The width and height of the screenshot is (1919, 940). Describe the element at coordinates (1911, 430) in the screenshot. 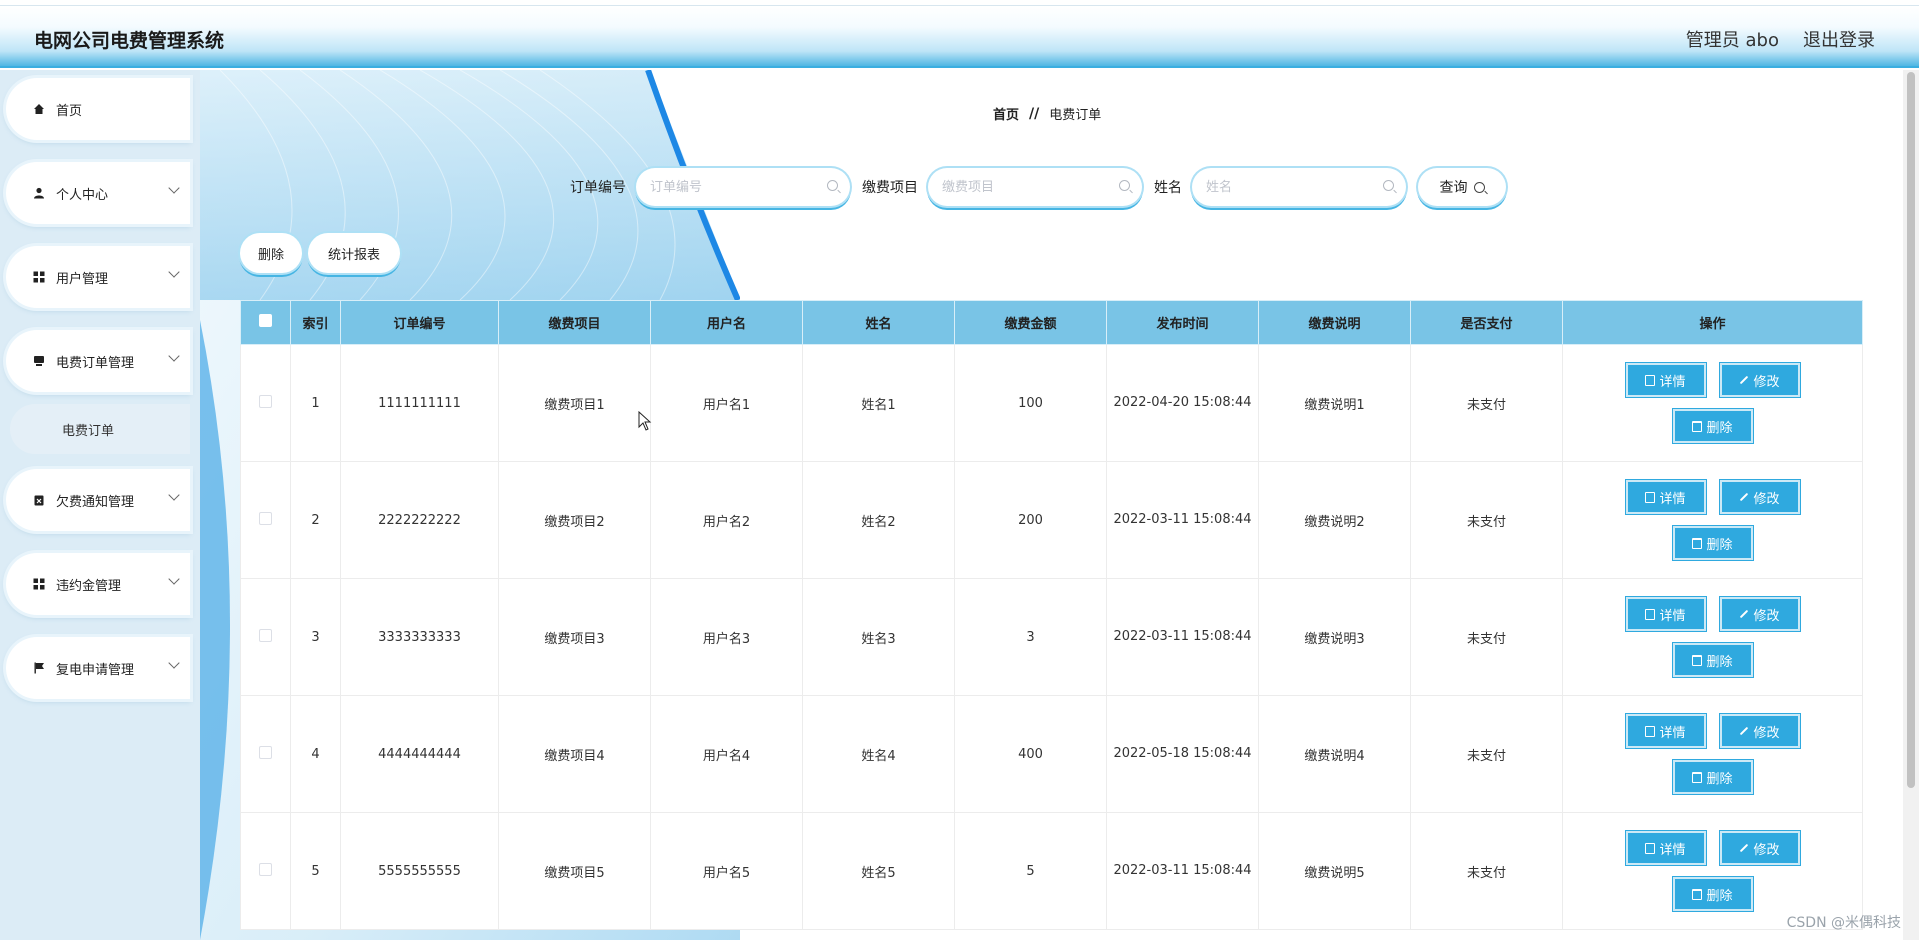

I see `scrollbar-thumb` at that location.